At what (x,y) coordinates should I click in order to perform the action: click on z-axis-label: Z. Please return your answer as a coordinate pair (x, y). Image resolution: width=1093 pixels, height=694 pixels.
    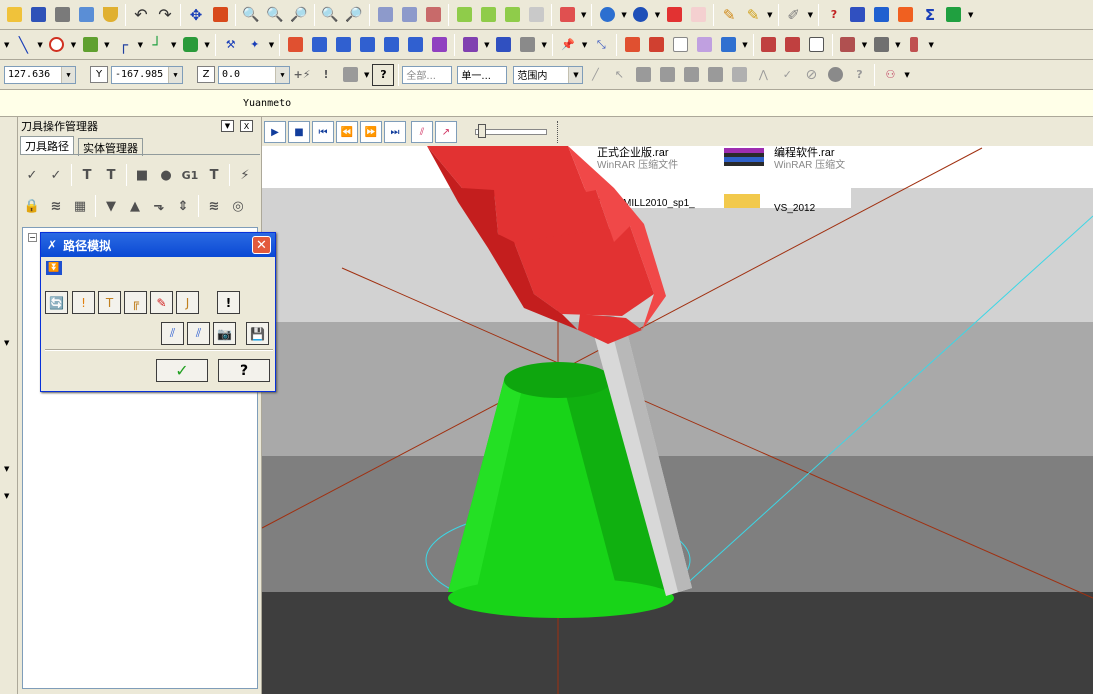
    Looking at the image, I should click on (206, 74).